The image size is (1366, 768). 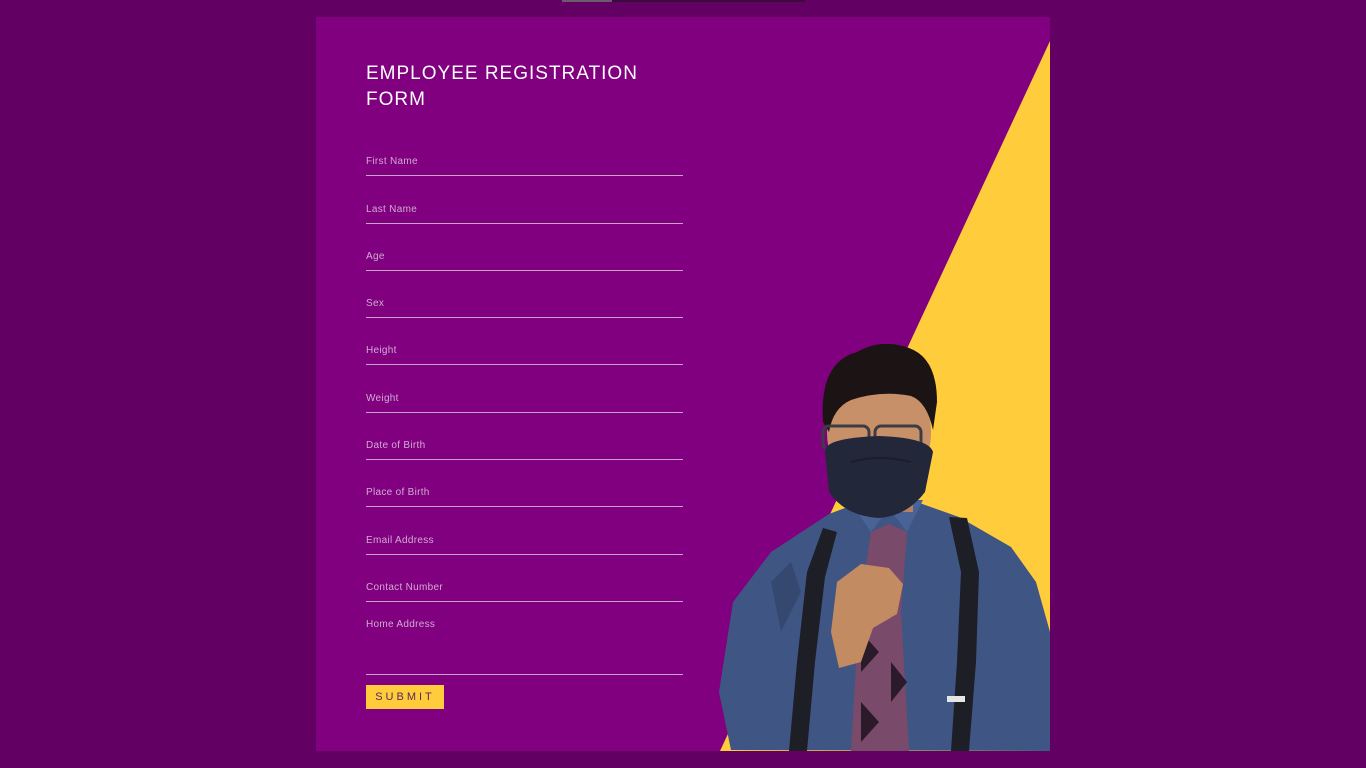 What do you see at coordinates (524, 212) in the screenshot?
I see `last-name-input` at bounding box center [524, 212].